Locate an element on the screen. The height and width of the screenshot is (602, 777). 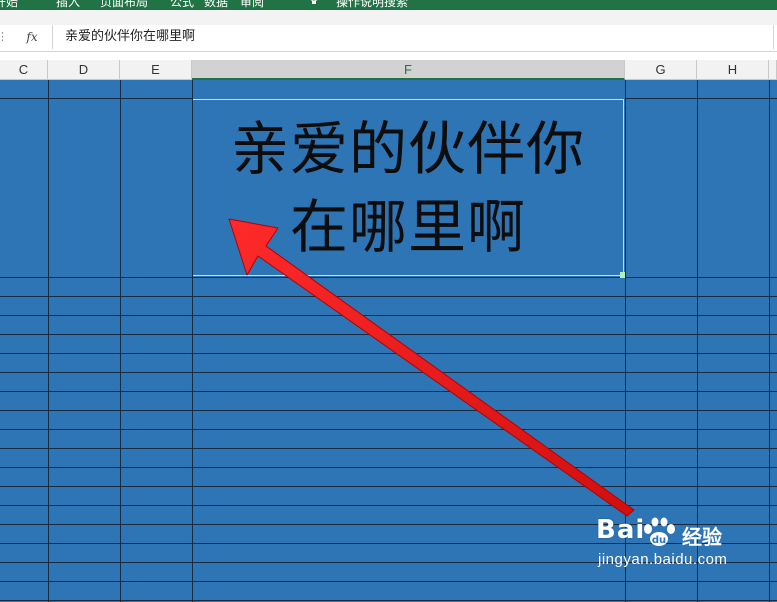
ribbon-gap is located at coordinates (388, 17).